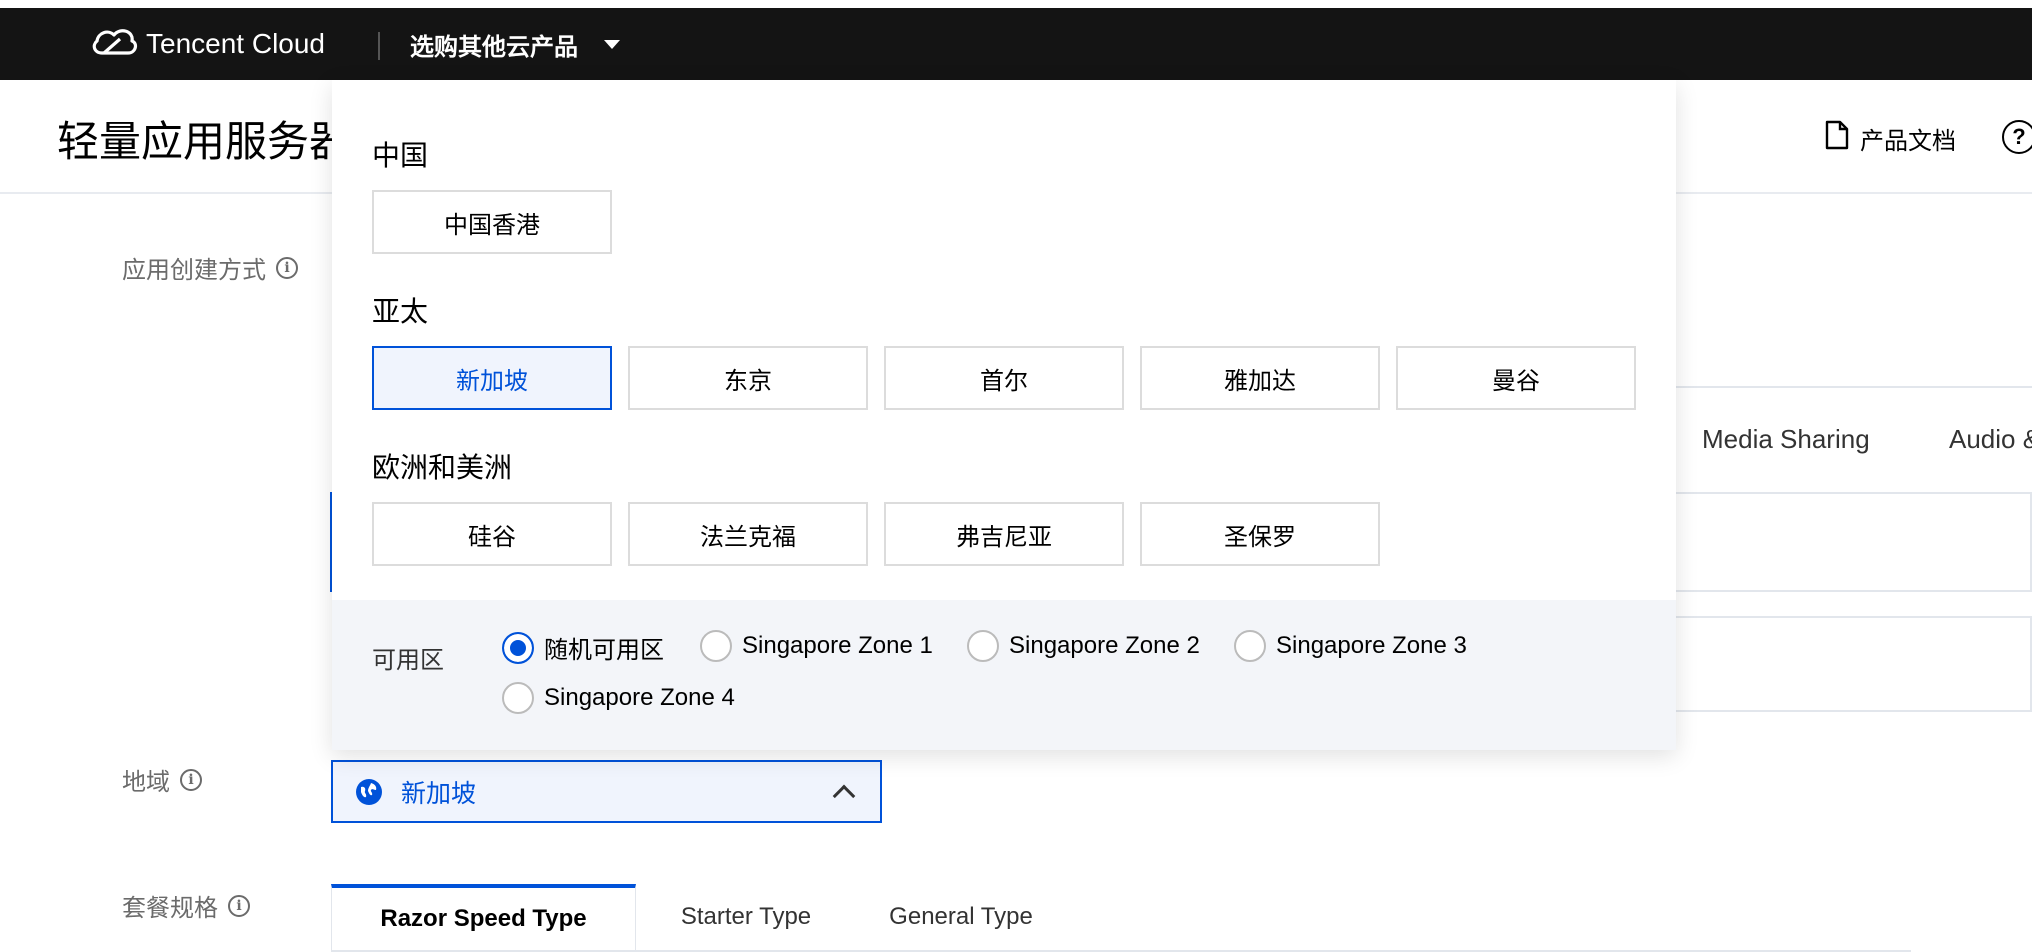 The height and width of the screenshot is (952, 2032). I want to click on document-icon, so click(1837, 138).